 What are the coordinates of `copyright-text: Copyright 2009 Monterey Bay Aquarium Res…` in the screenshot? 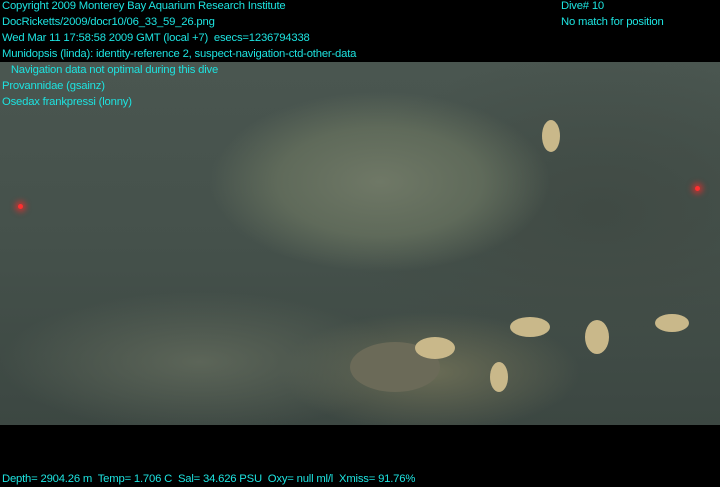 It's located at (144, 6).